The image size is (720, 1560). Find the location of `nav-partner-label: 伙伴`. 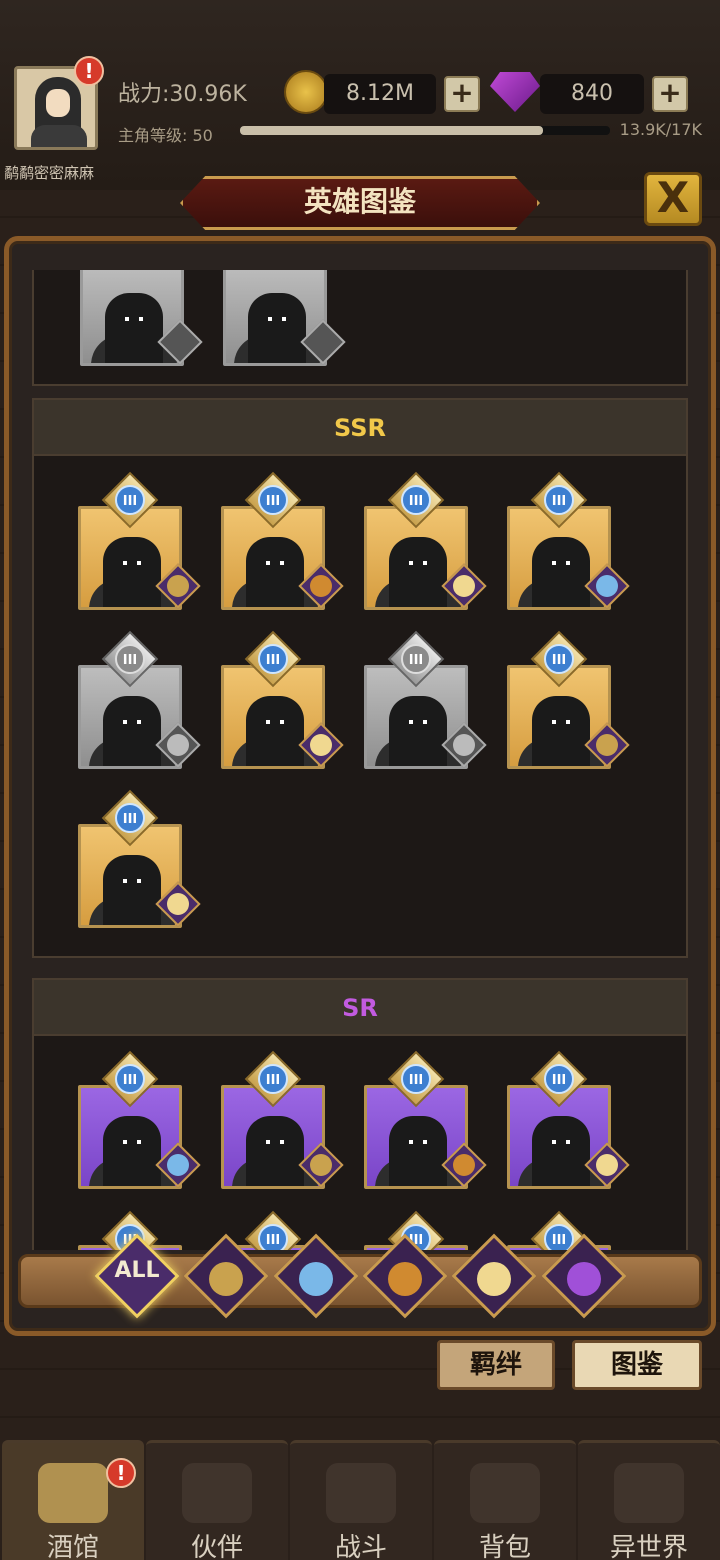

nav-partner-label: 伙伴 is located at coordinates (216, 1546).